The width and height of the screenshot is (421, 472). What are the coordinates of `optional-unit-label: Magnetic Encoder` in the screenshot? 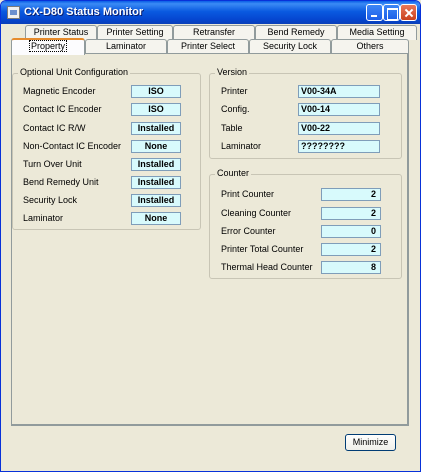 It's located at (59, 91).